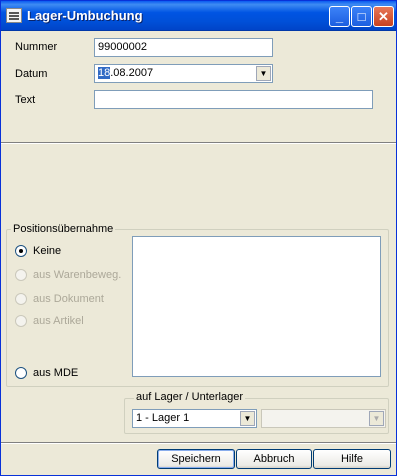  I want to click on radio-aus-warenbeweg-label: aus Warenbeweg., so click(77, 275).